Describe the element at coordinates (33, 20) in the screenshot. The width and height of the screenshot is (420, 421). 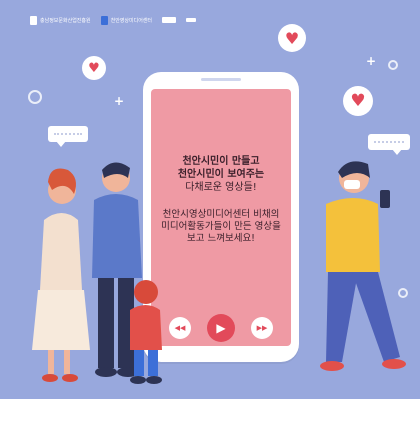
I see `org1-mark-icon` at that location.